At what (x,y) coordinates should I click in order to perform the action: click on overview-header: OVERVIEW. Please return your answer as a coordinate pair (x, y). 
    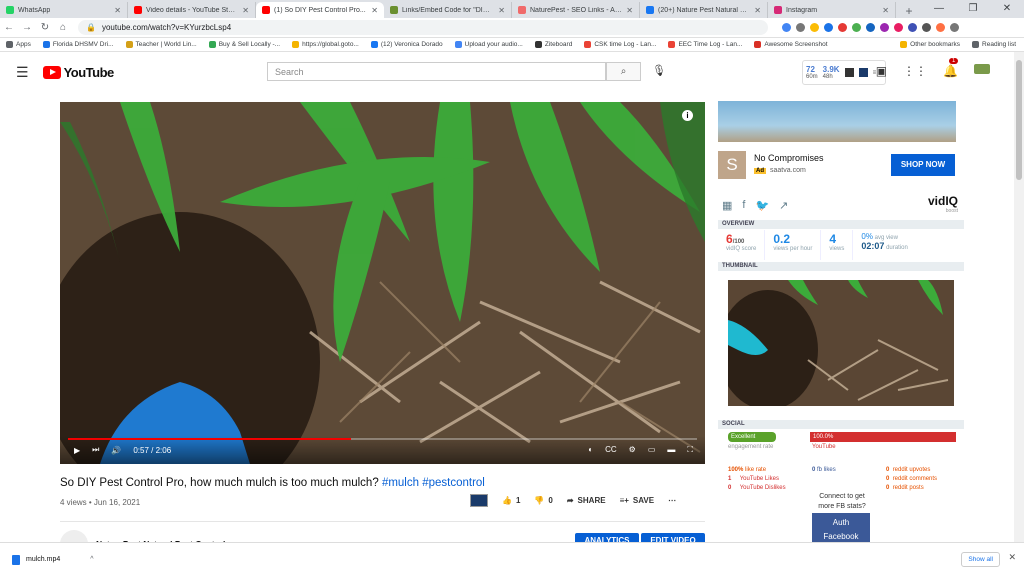
    Looking at the image, I should click on (841, 224).